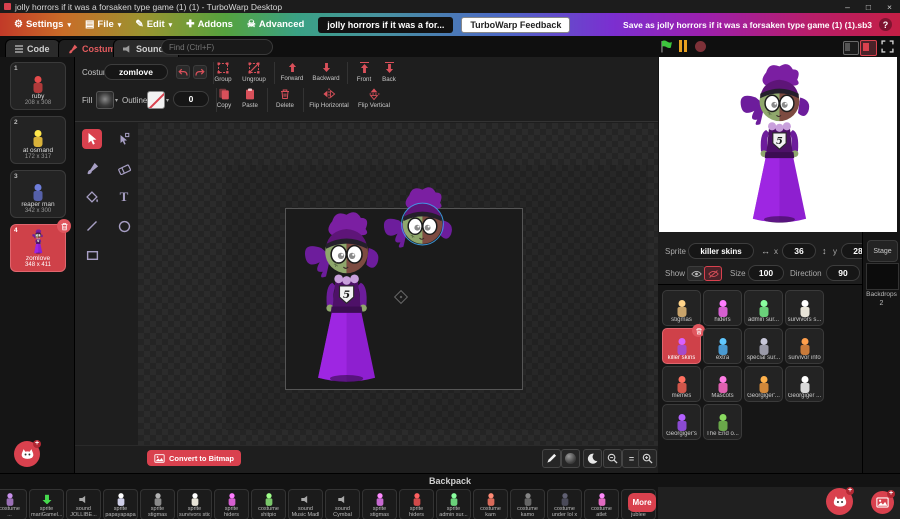 The height and width of the screenshot is (519, 900). What do you see at coordinates (885, 24) in the screenshot?
I see `help-button: ?` at bounding box center [885, 24].